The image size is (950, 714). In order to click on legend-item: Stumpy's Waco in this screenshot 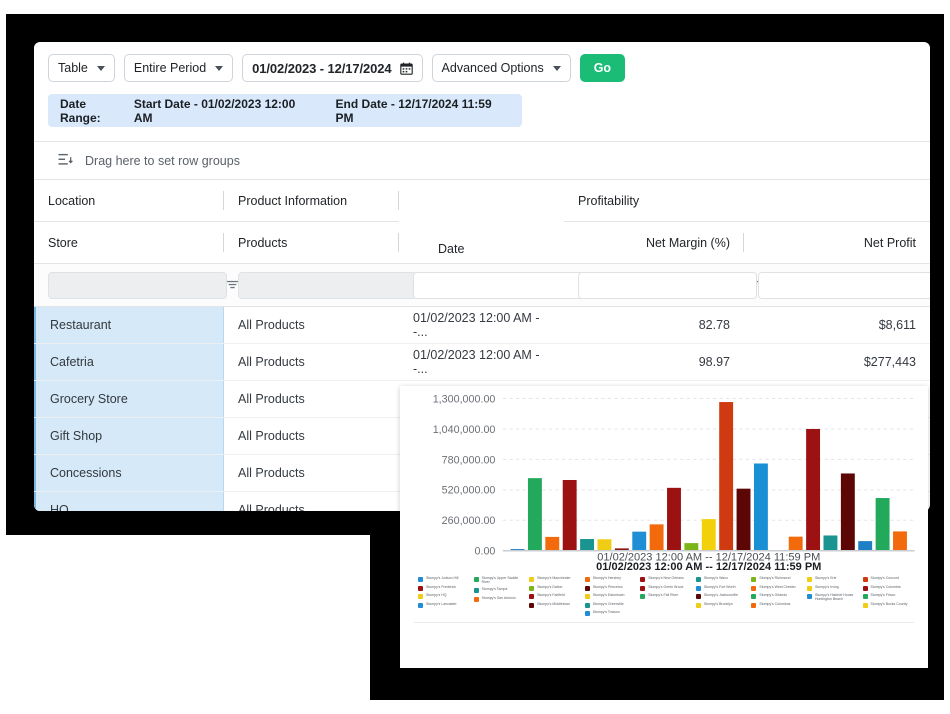, I will do `click(721, 579)`.